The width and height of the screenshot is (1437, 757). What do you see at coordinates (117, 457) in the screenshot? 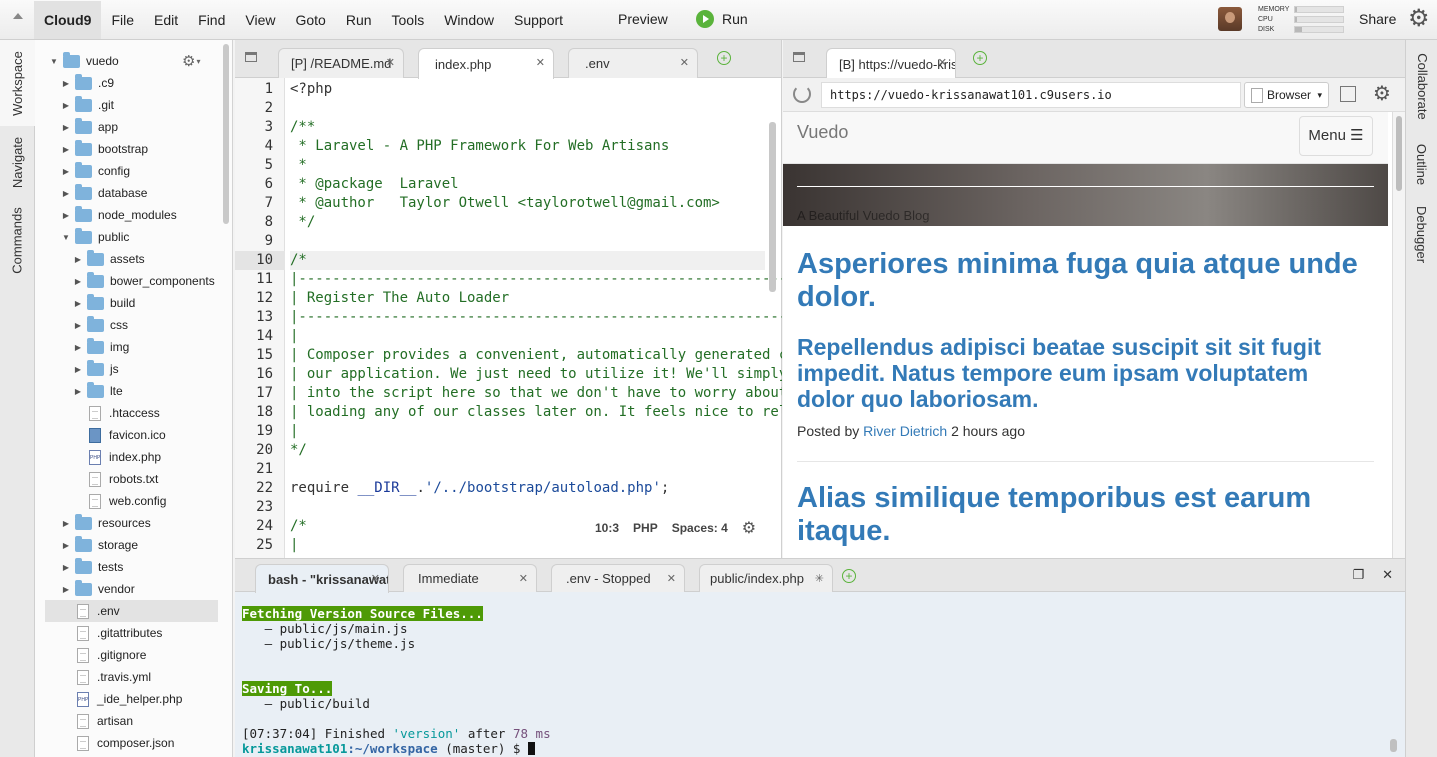
I see `tree-item: index.php` at bounding box center [117, 457].